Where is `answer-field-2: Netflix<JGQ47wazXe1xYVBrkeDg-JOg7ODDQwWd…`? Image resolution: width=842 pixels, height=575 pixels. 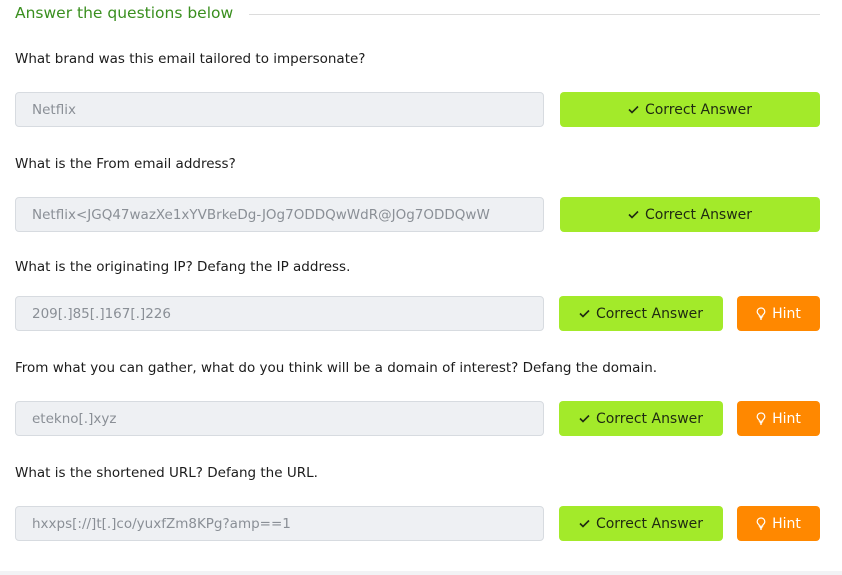 answer-field-2: Netflix<JGQ47wazXe1xYVBrkeDg-JOg7ODDQwWd… is located at coordinates (279, 214).